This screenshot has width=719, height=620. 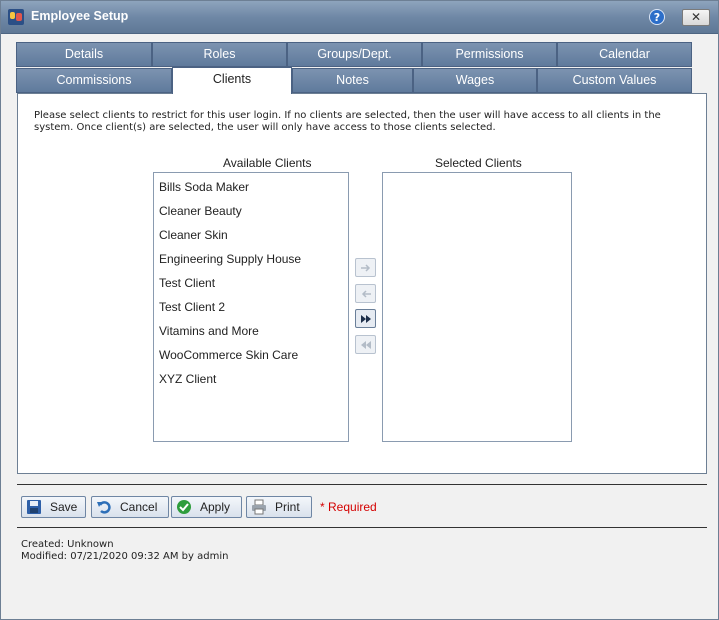 I want to click on list-item: Test Client, so click(x=187, y=283).